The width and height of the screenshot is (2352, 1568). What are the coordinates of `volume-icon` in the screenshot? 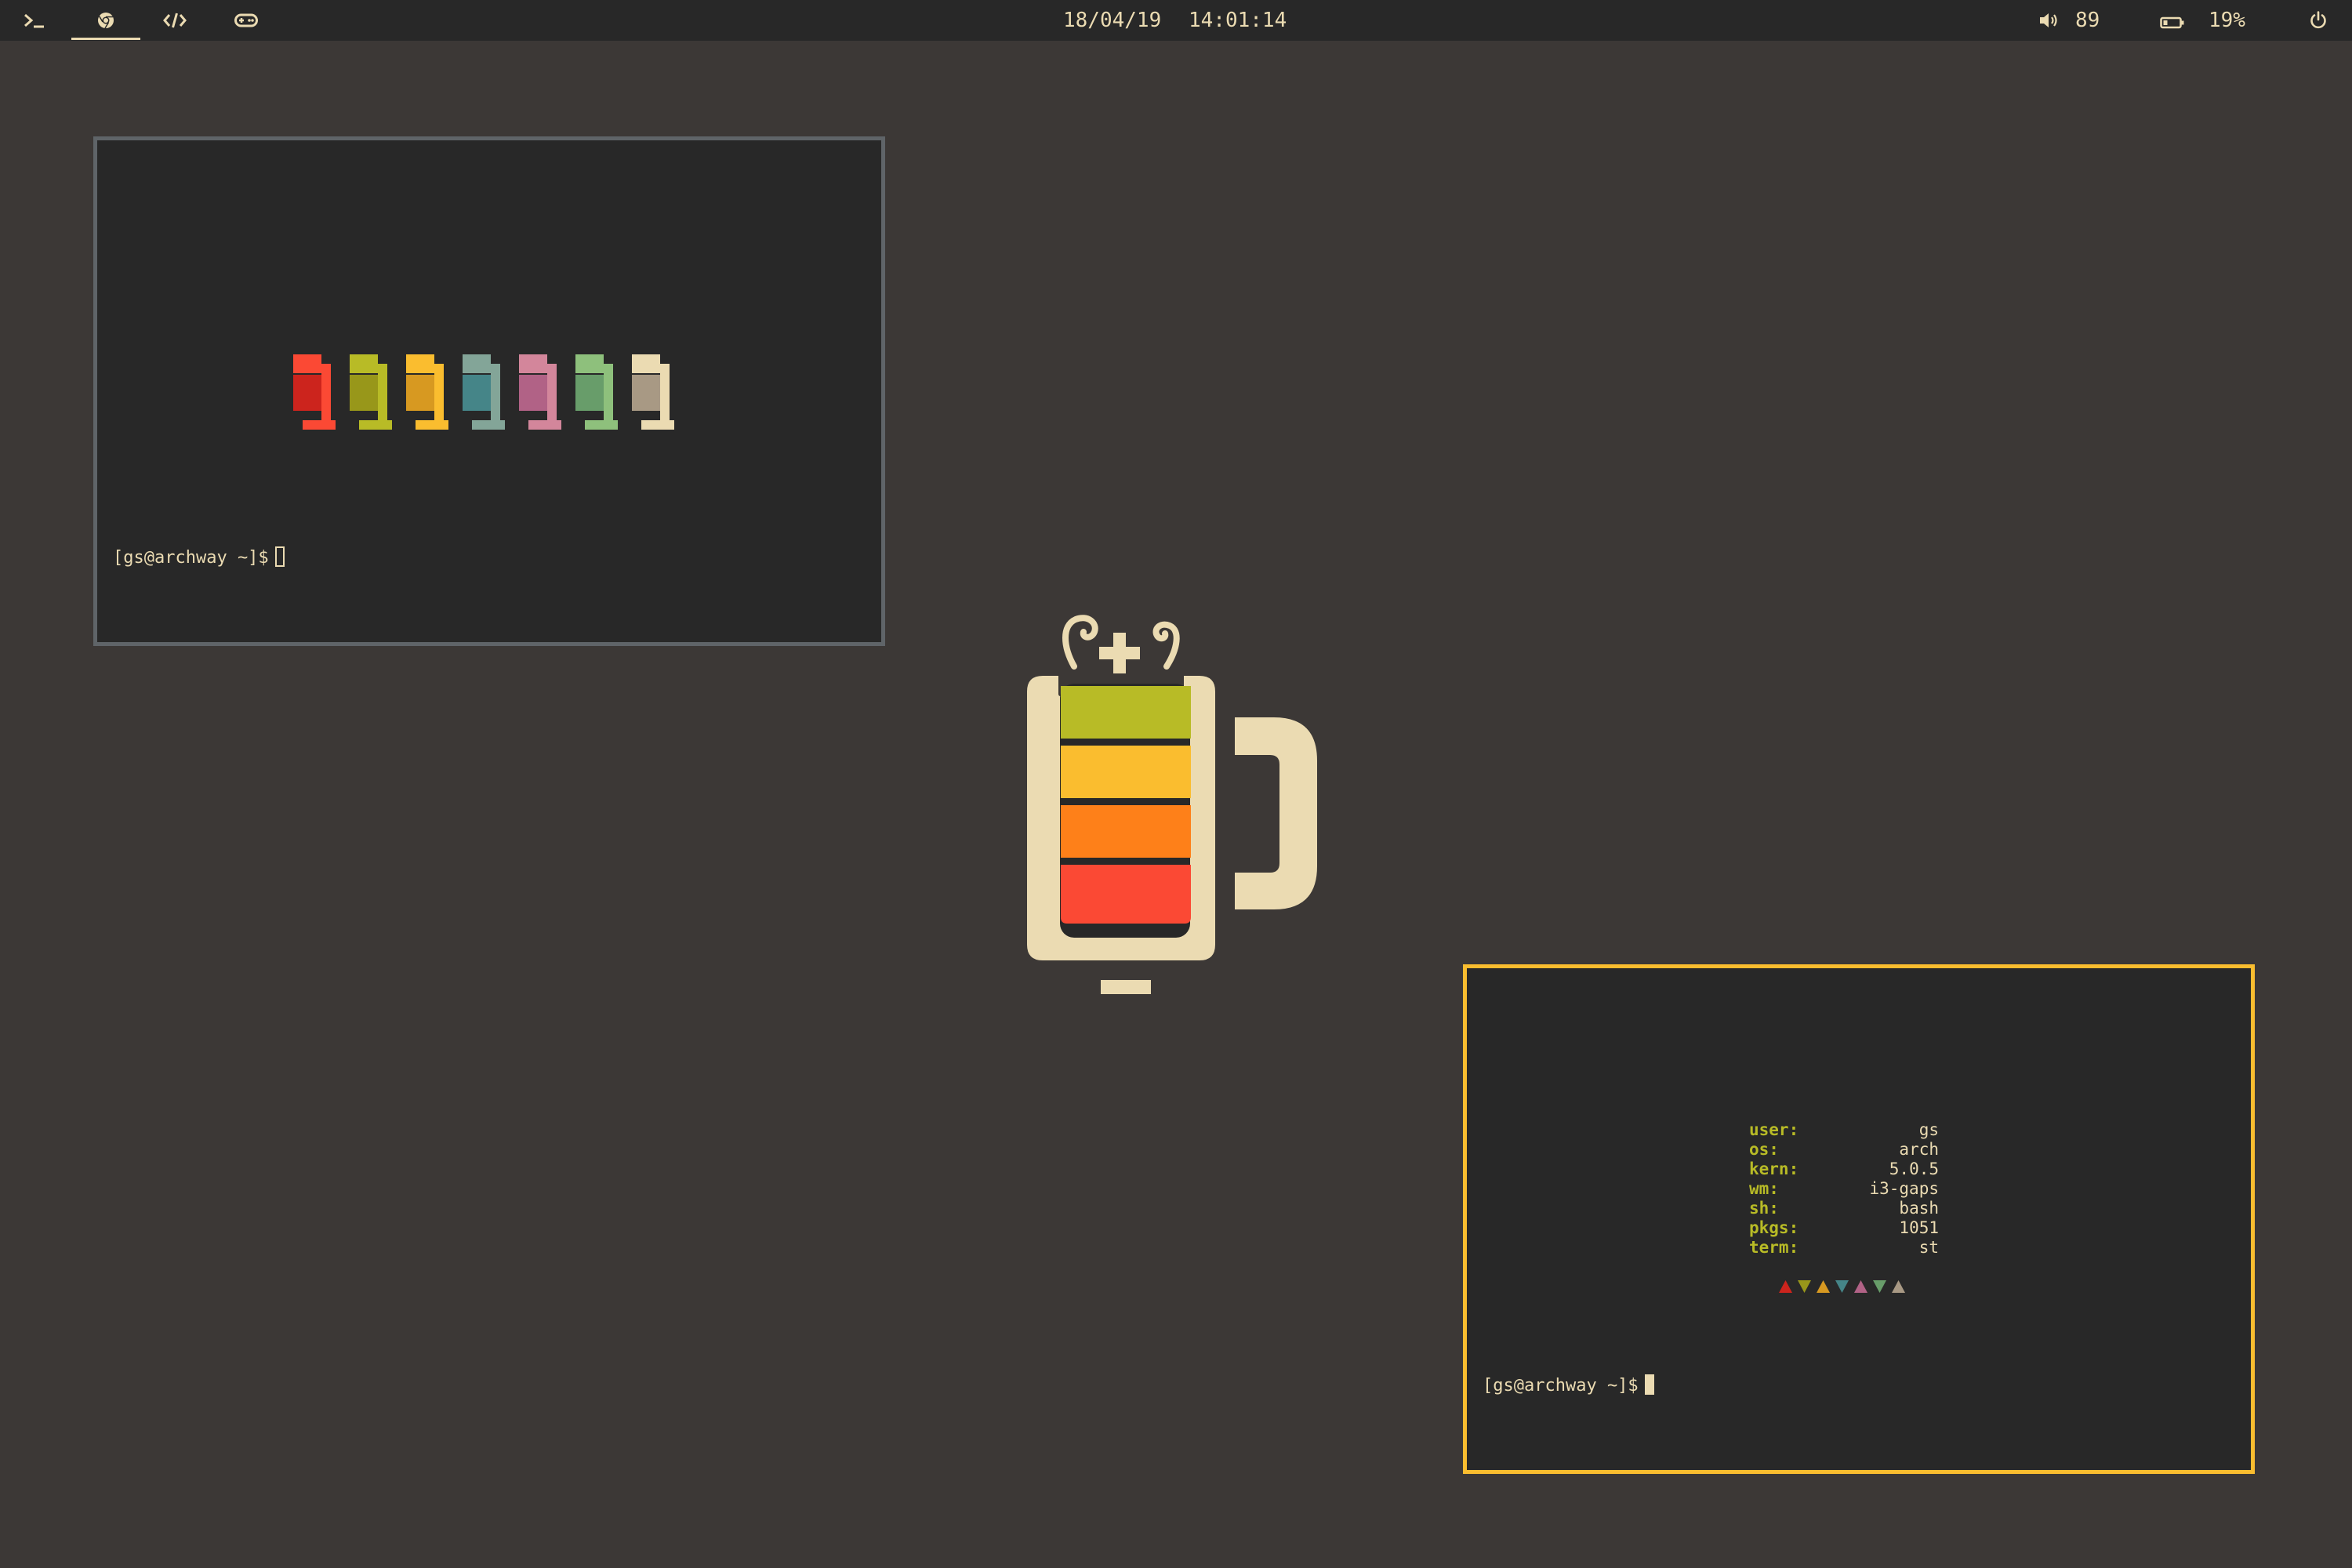 It's located at (2049, 23).